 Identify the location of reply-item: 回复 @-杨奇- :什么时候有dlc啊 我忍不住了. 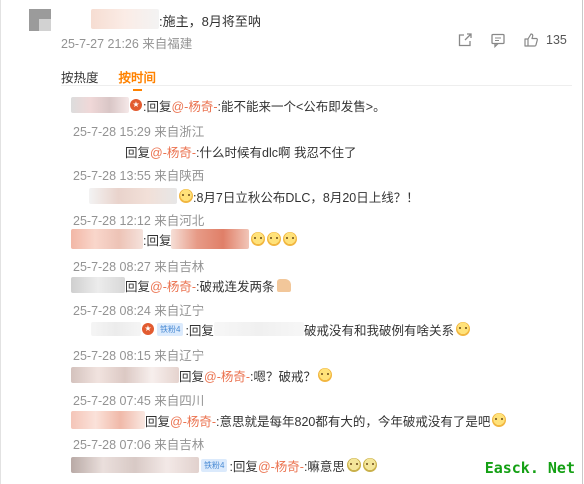
(324, 153).